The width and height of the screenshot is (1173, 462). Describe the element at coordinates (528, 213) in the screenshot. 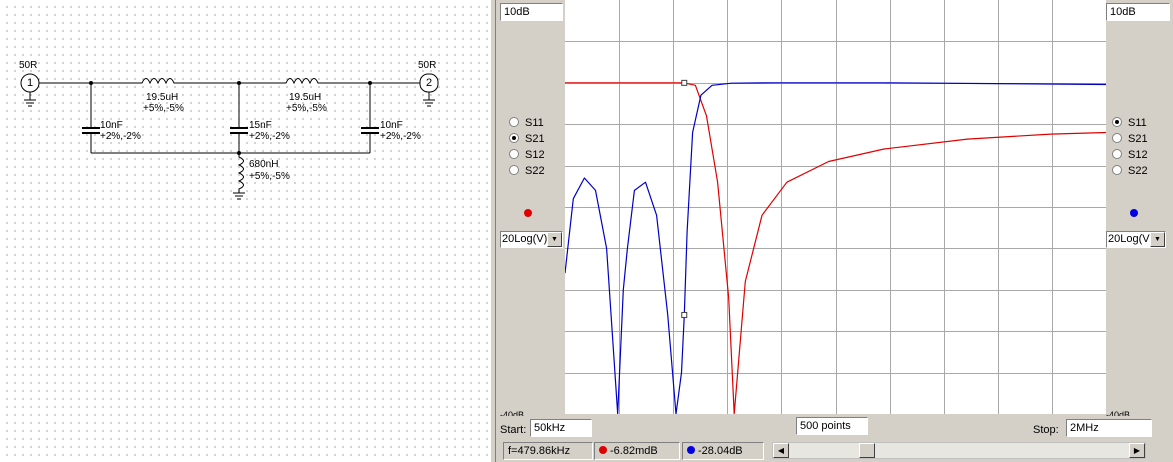

I see `left-trace-color-dot` at that location.